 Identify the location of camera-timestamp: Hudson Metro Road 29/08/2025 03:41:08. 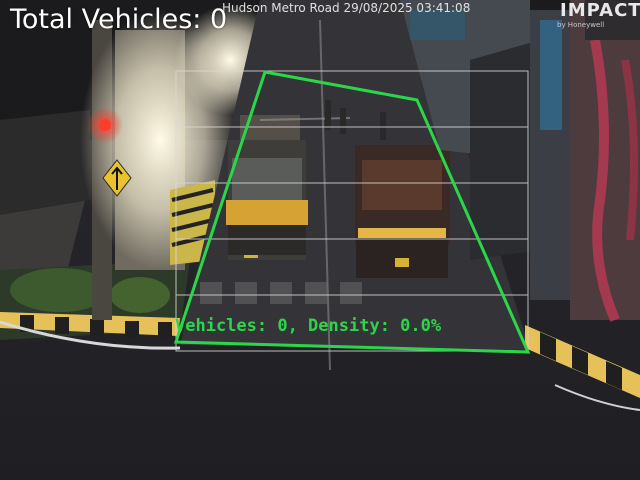
(346, 8).